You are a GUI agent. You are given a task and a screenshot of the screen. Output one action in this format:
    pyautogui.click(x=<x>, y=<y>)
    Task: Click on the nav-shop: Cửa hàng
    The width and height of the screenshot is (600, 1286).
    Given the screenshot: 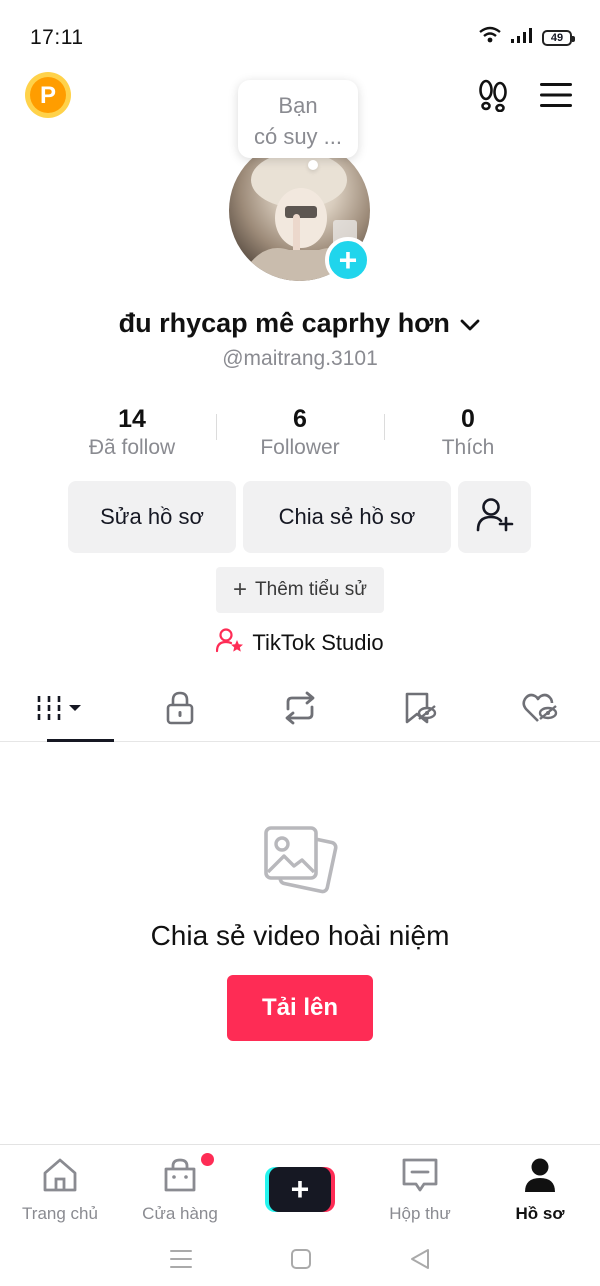 What is the action you would take?
    pyautogui.click(x=180, y=1184)
    